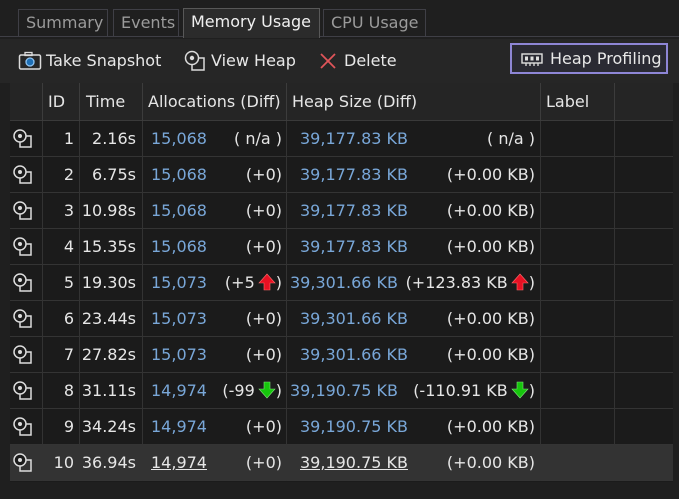 This screenshot has width=679, height=499. What do you see at coordinates (108, 390) in the screenshot?
I see `cell-time: 31.11s` at bounding box center [108, 390].